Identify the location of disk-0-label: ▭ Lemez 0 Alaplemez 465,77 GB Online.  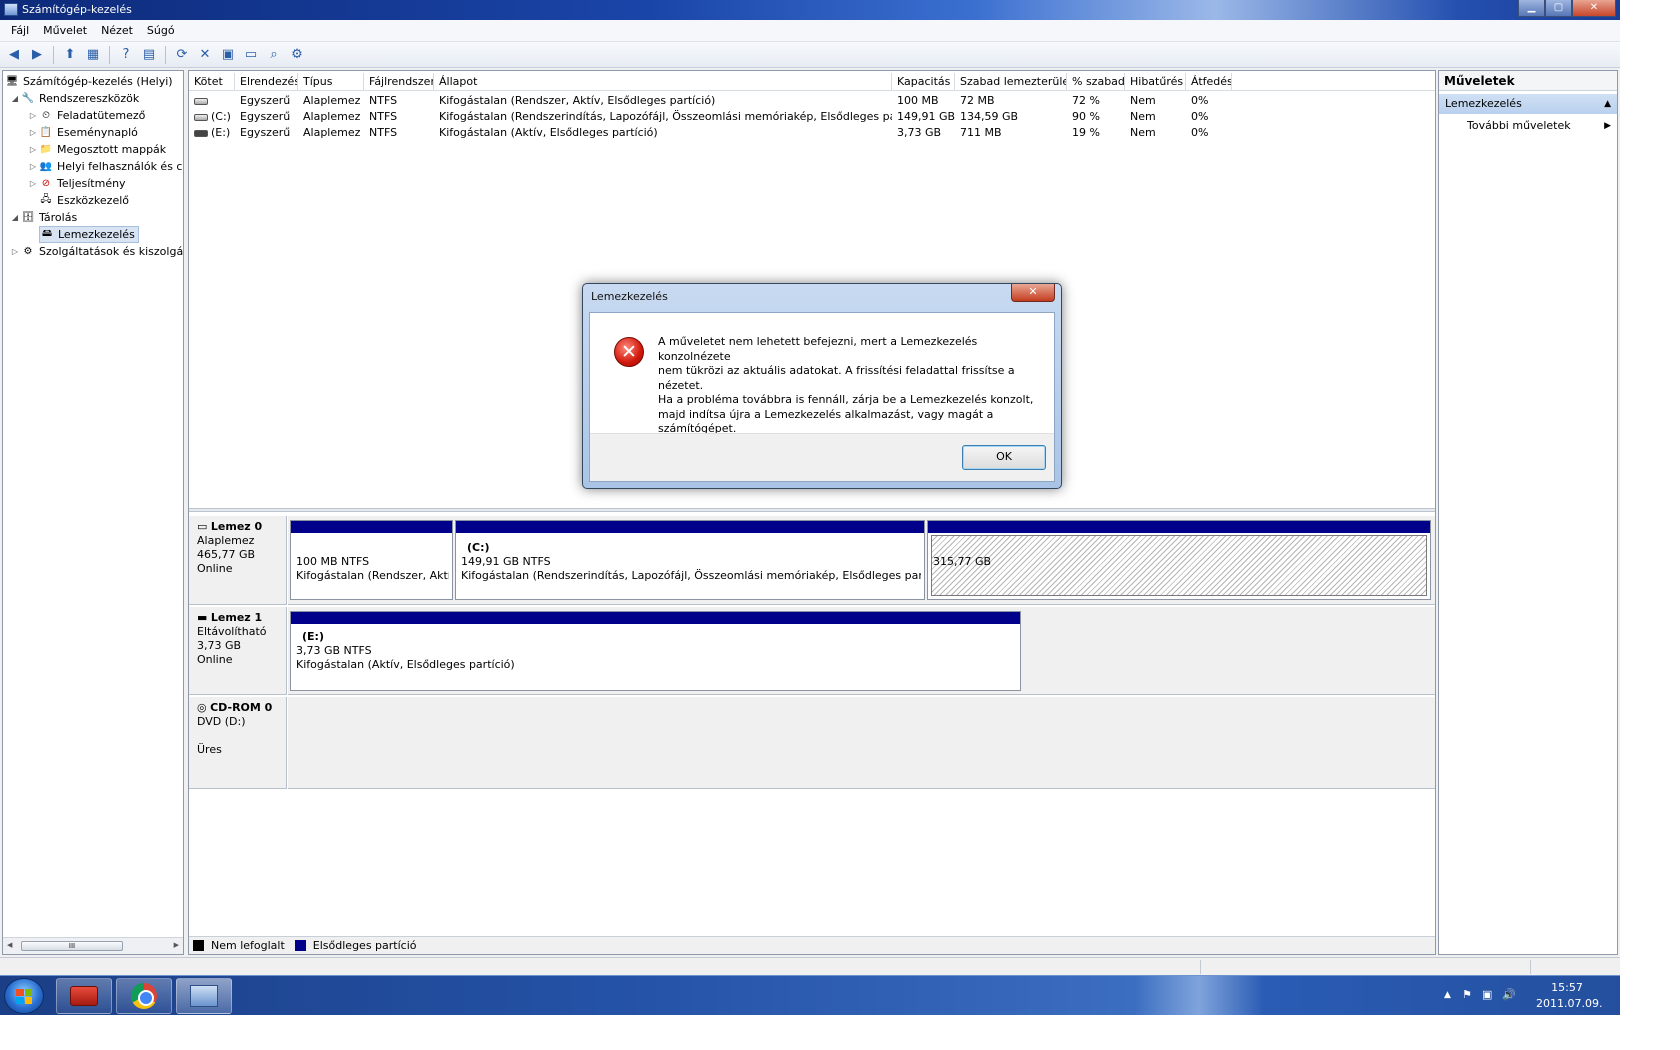
(238, 560).